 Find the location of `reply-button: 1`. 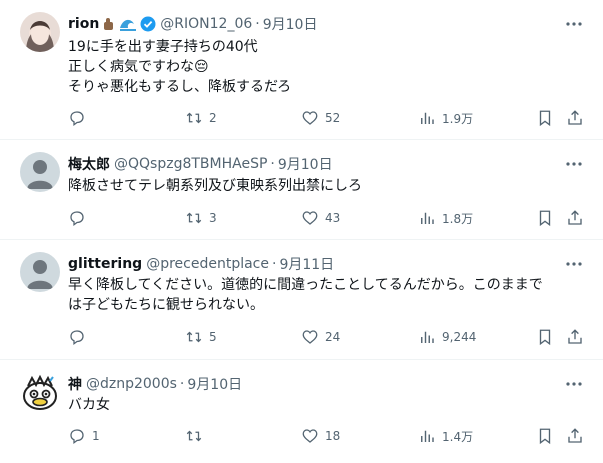

reply-button: 1 is located at coordinates (84, 436).